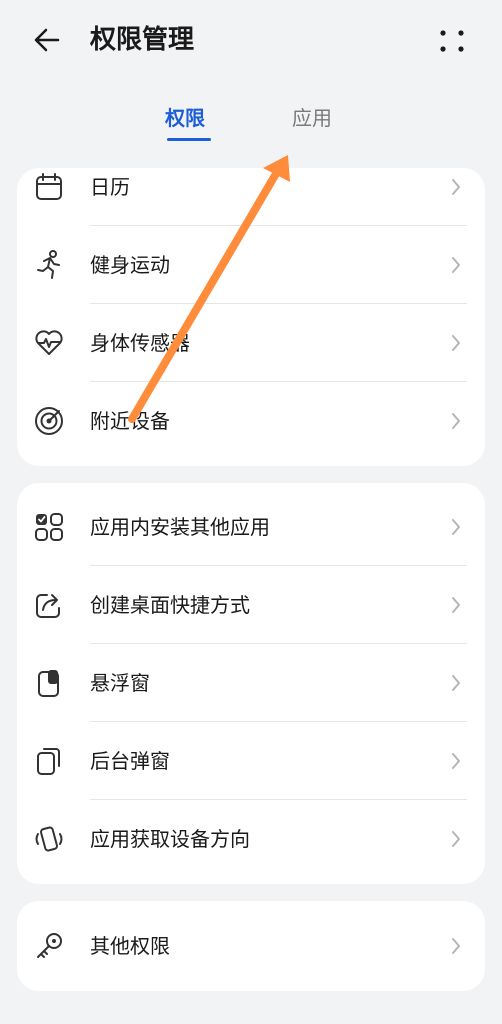 This screenshot has width=502, height=1024. I want to click on background-popup-icon, so click(48, 761).